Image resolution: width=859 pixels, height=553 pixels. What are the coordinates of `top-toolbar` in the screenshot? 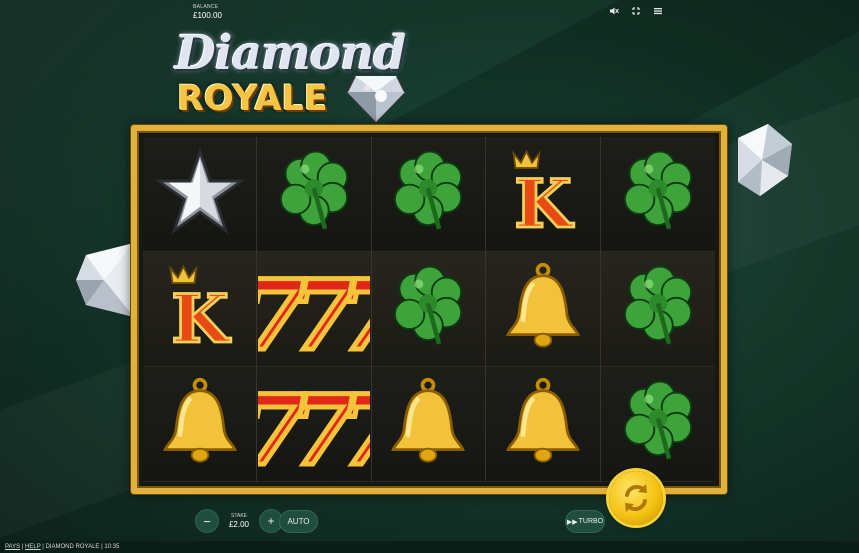 It's located at (636, 11).